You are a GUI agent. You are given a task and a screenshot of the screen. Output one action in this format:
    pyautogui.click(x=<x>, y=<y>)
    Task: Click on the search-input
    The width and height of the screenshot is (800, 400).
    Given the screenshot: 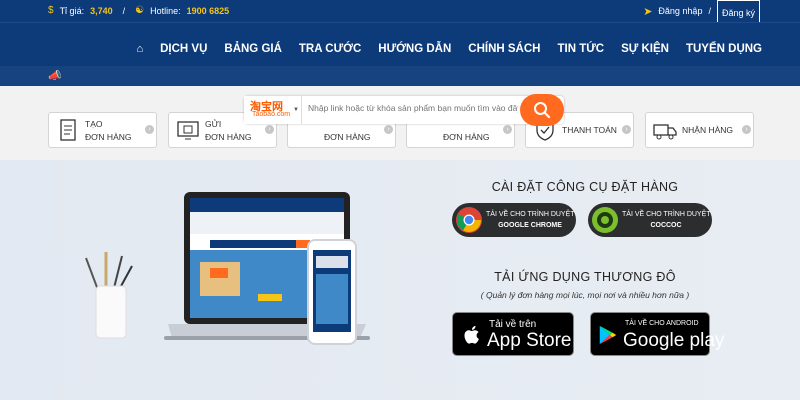 What is the action you would take?
    pyautogui.click(x=413, y=108)
    